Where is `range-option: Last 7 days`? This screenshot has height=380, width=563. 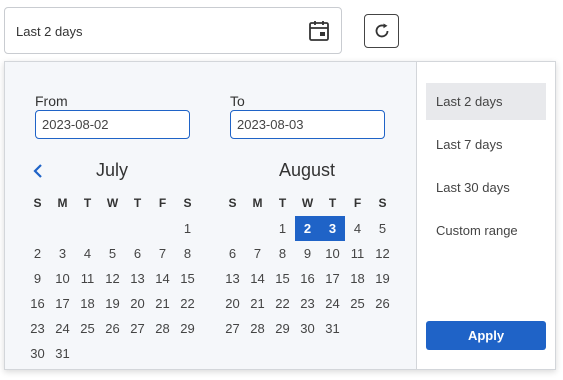
range-option: Last 7 days is located at coordinates (486, 144).